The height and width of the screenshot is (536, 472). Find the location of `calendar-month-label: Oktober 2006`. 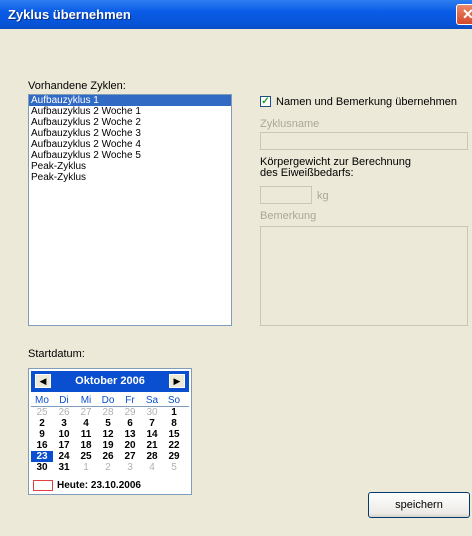

calendar-month-label: Oktober 2006 is located at coordinates (110, 381).